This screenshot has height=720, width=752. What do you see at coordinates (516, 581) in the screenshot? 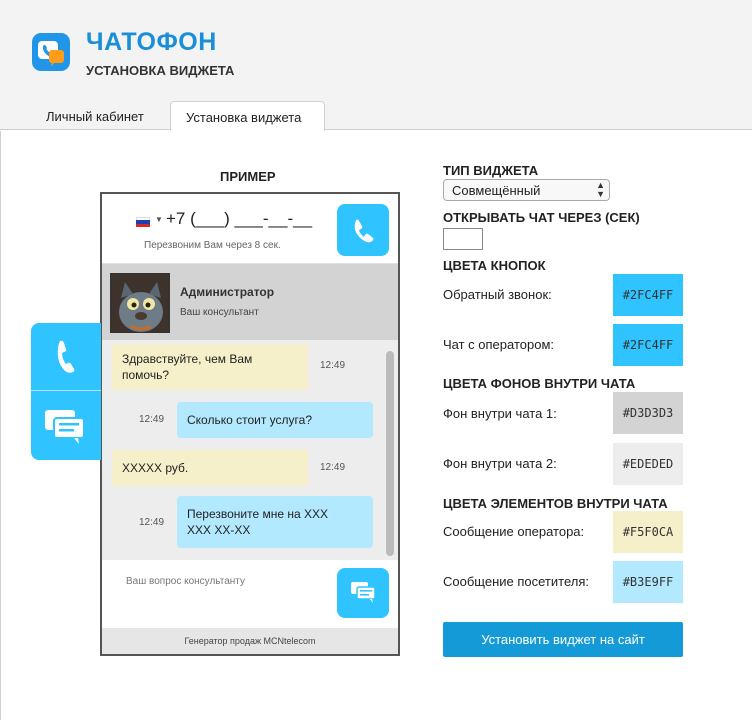
I see `visitor-msg-color-label: Сообщение посетителя:` at bounding box center [516, 581].